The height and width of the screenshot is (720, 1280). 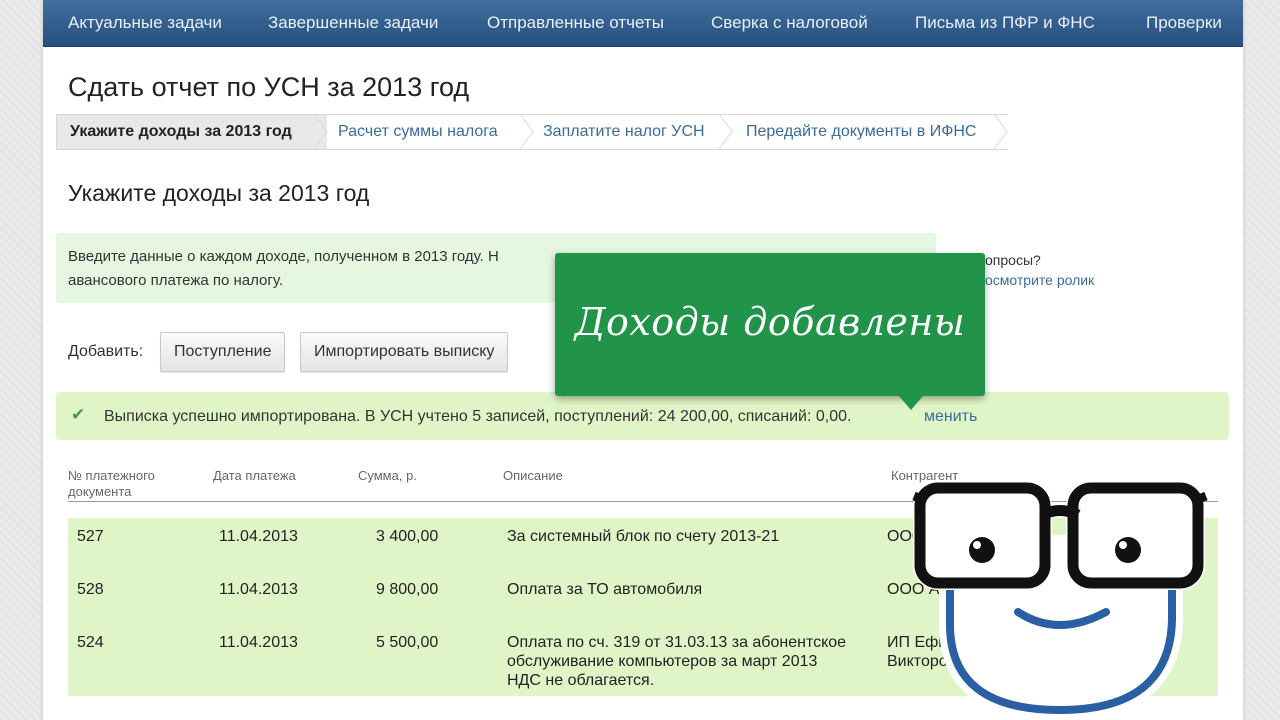 I want to click on cell-doc: 527, so click(x=90, y=536).